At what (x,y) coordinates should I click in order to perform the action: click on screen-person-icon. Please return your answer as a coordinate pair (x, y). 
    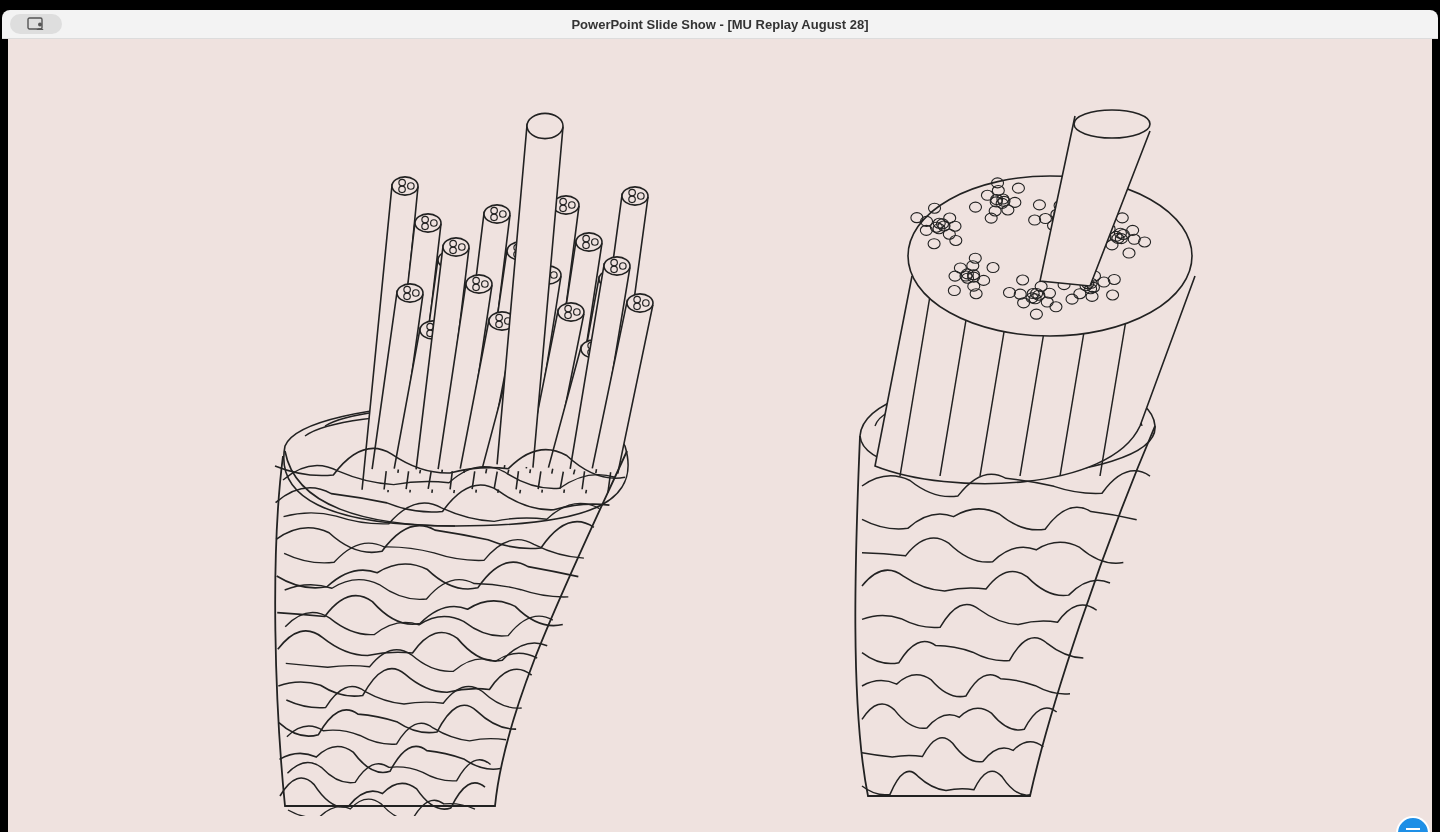
    Looking at the image, I should click on (36, 24).